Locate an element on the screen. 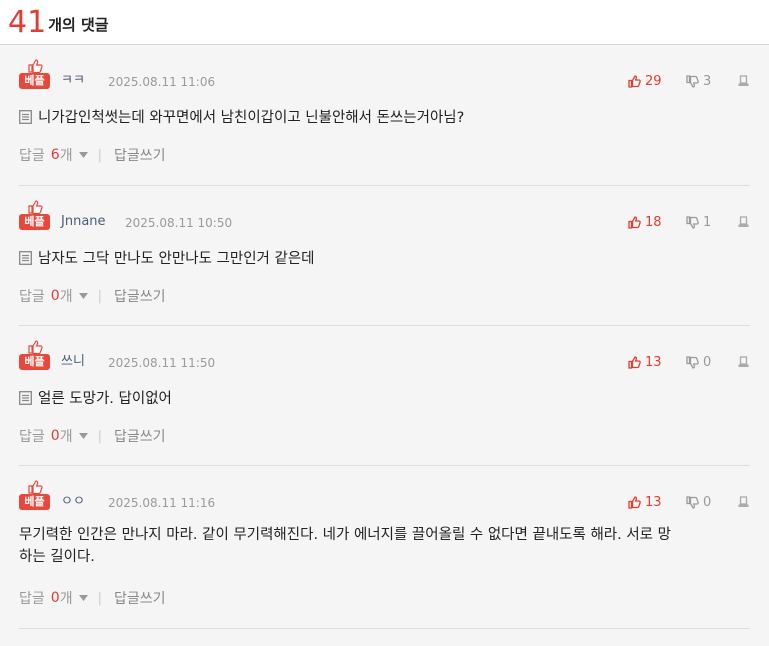  dislike-count: 3 is located at coordinates (707, 81).